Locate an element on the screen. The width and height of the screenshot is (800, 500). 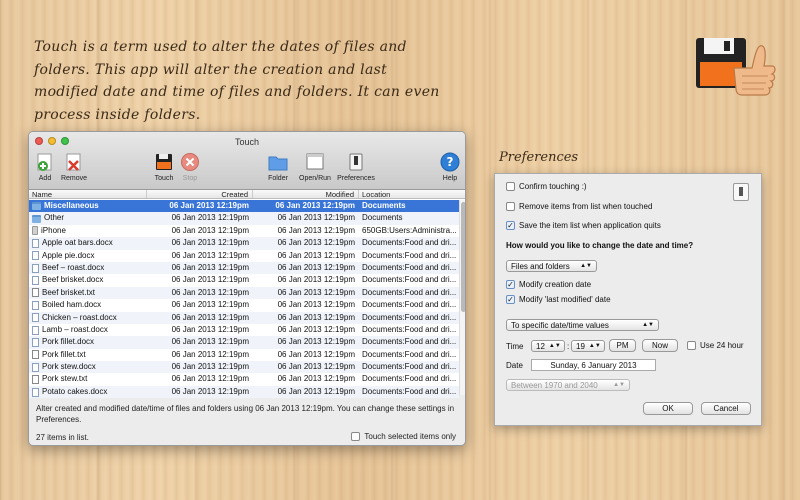
modify-modified-checkbox: ✓ Modify 'last modified' date is located at coordinates (558, 299).